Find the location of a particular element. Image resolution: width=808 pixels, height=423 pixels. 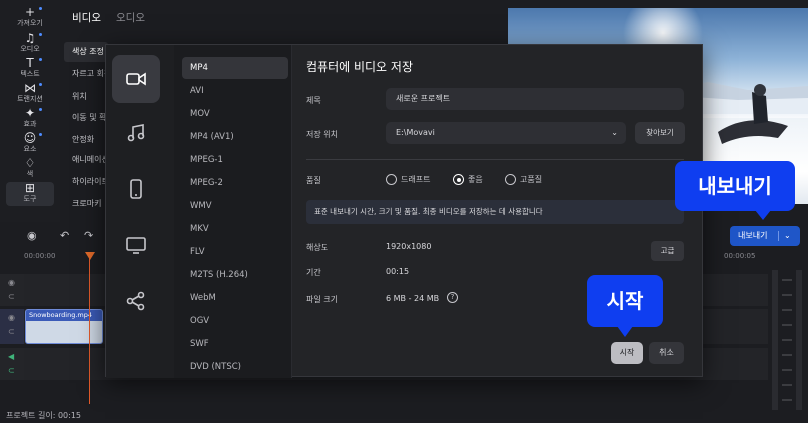

rail-text: T 텍스트 is located at coordinates (30, 70).